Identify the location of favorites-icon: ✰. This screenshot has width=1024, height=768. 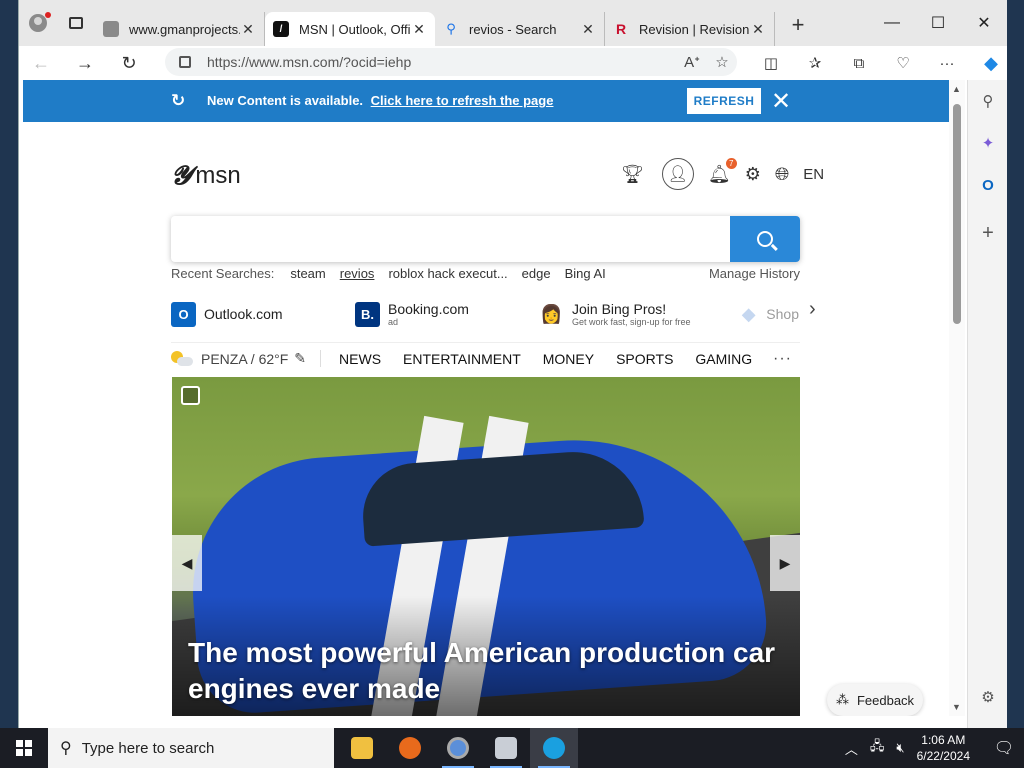
(815, 63).